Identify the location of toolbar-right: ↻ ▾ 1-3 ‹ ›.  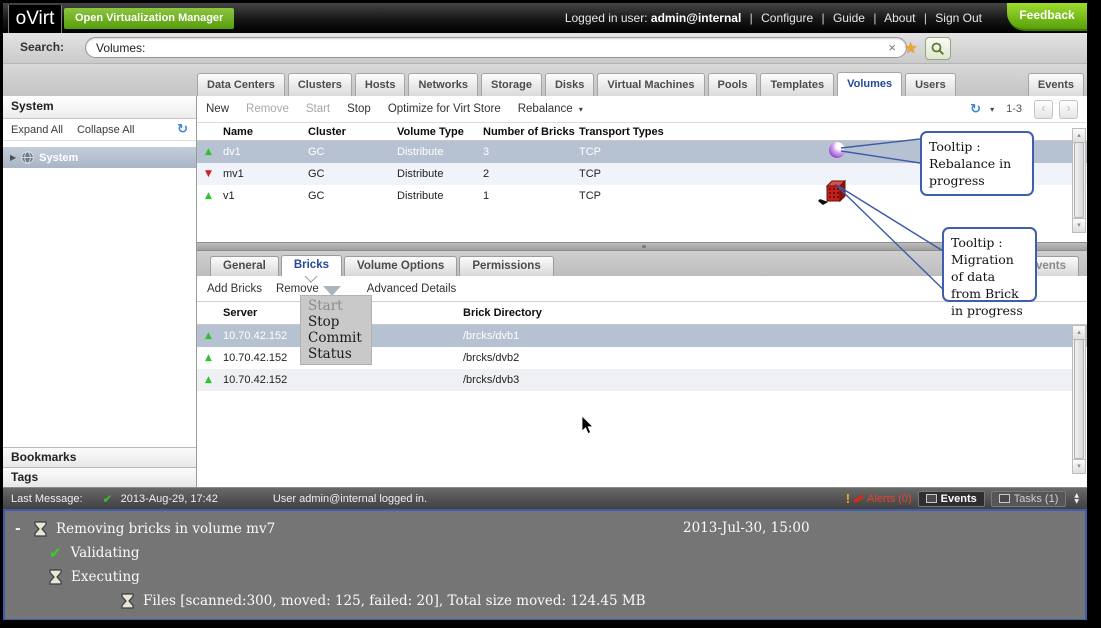
(1024, 109).